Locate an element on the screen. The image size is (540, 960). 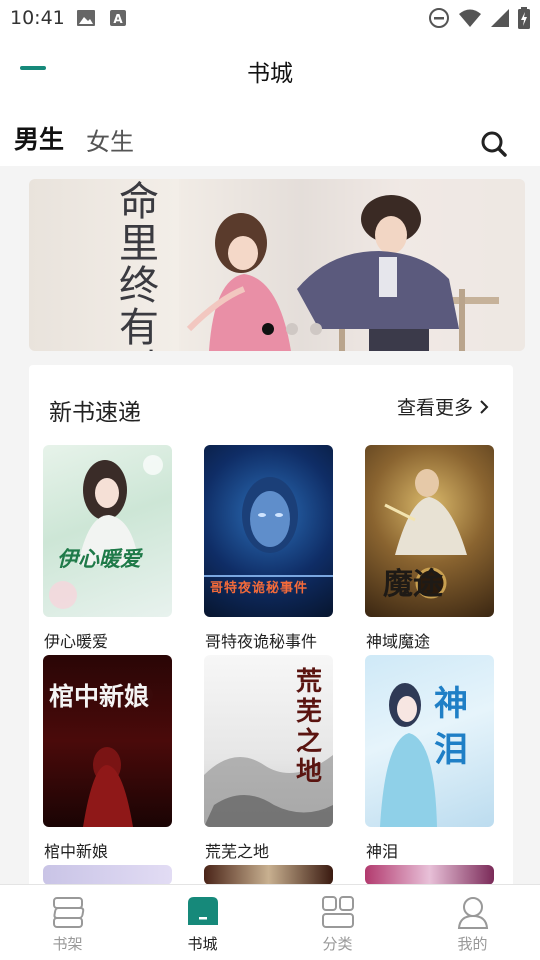
status-icons is located at coordinates (479, 18).